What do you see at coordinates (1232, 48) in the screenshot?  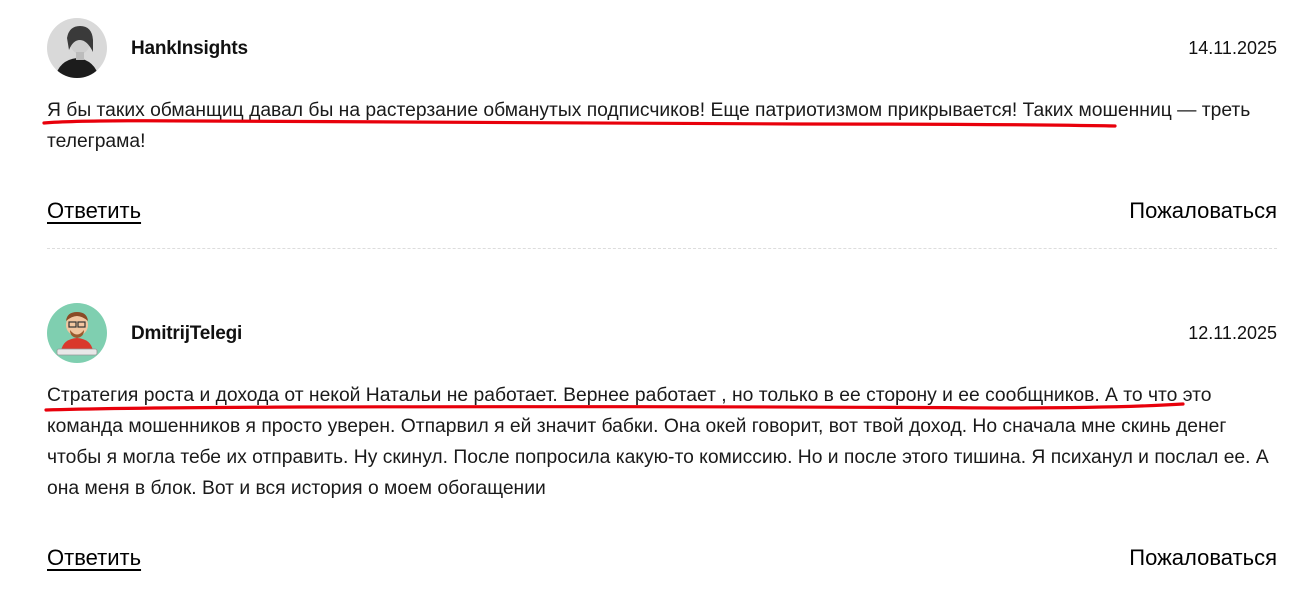 I see `comment-date: 14.11.2025` at bounding box center [1232, 48].